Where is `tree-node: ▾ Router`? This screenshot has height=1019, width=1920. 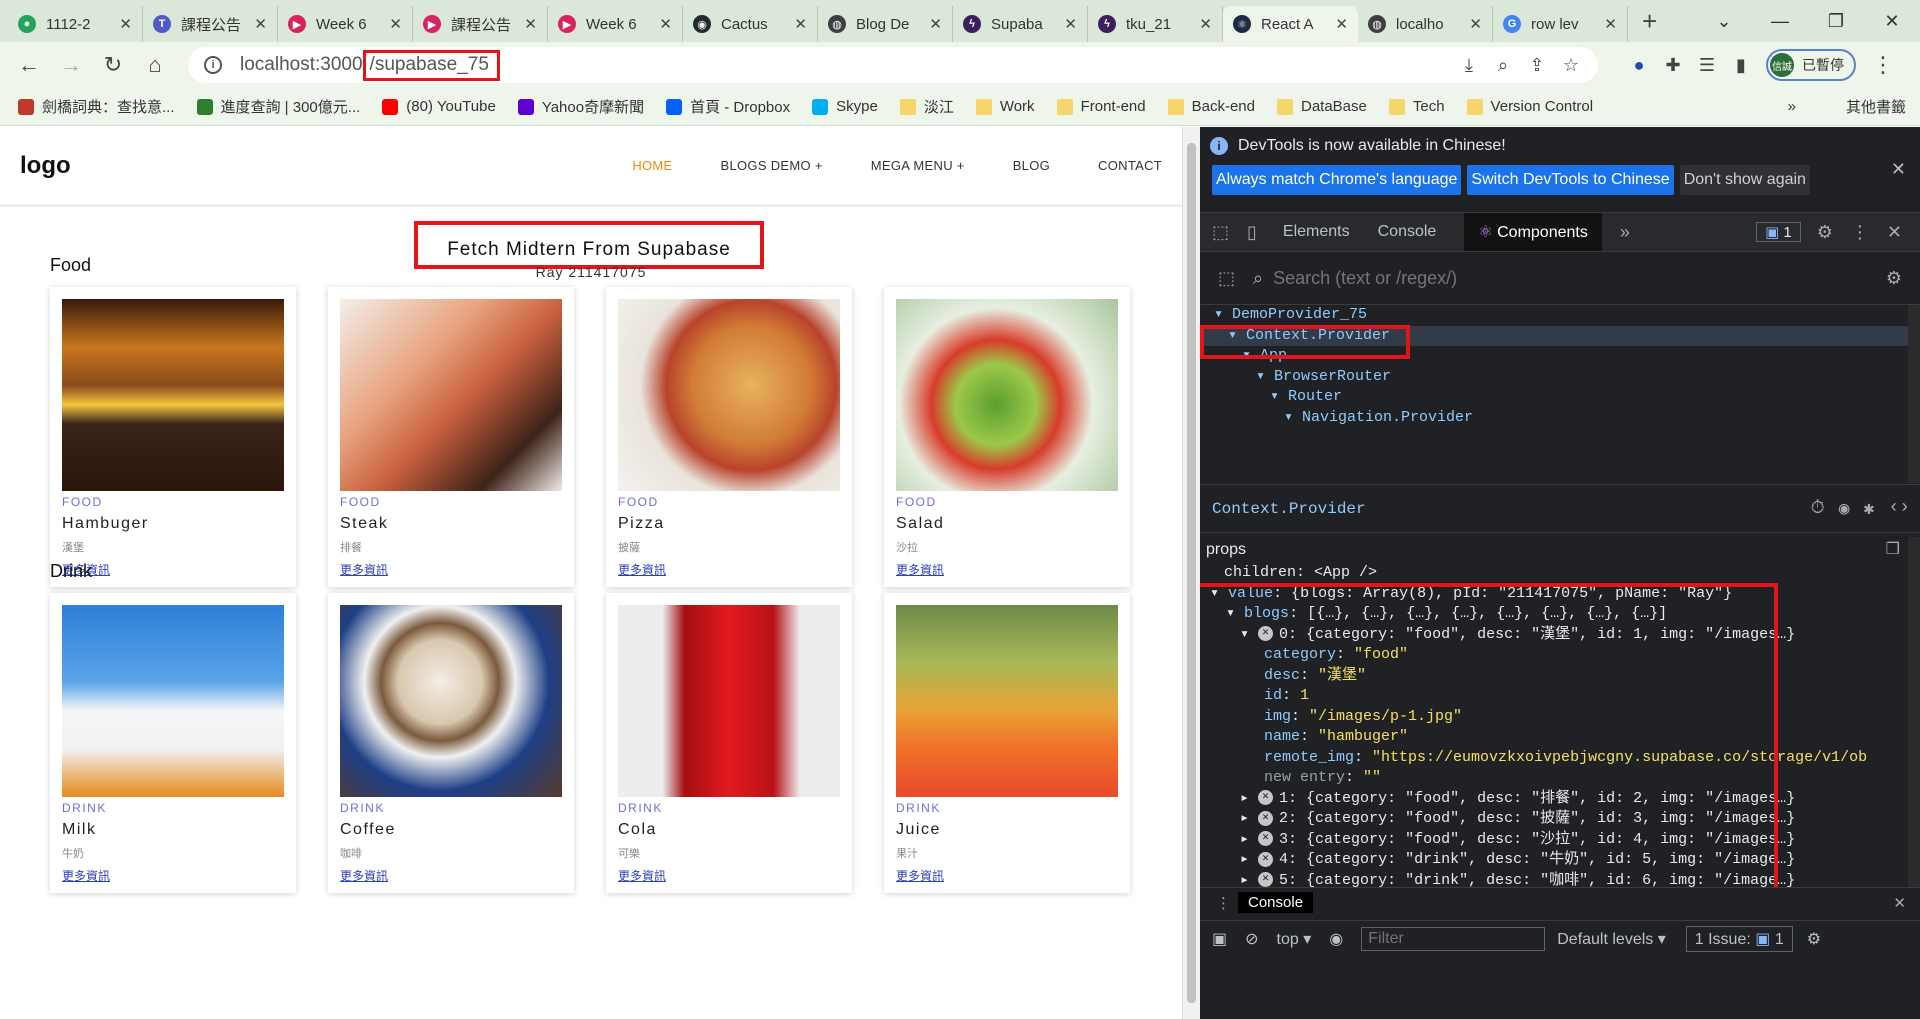 tree-node: ▾ Router is located at coordinates (1560, 397).